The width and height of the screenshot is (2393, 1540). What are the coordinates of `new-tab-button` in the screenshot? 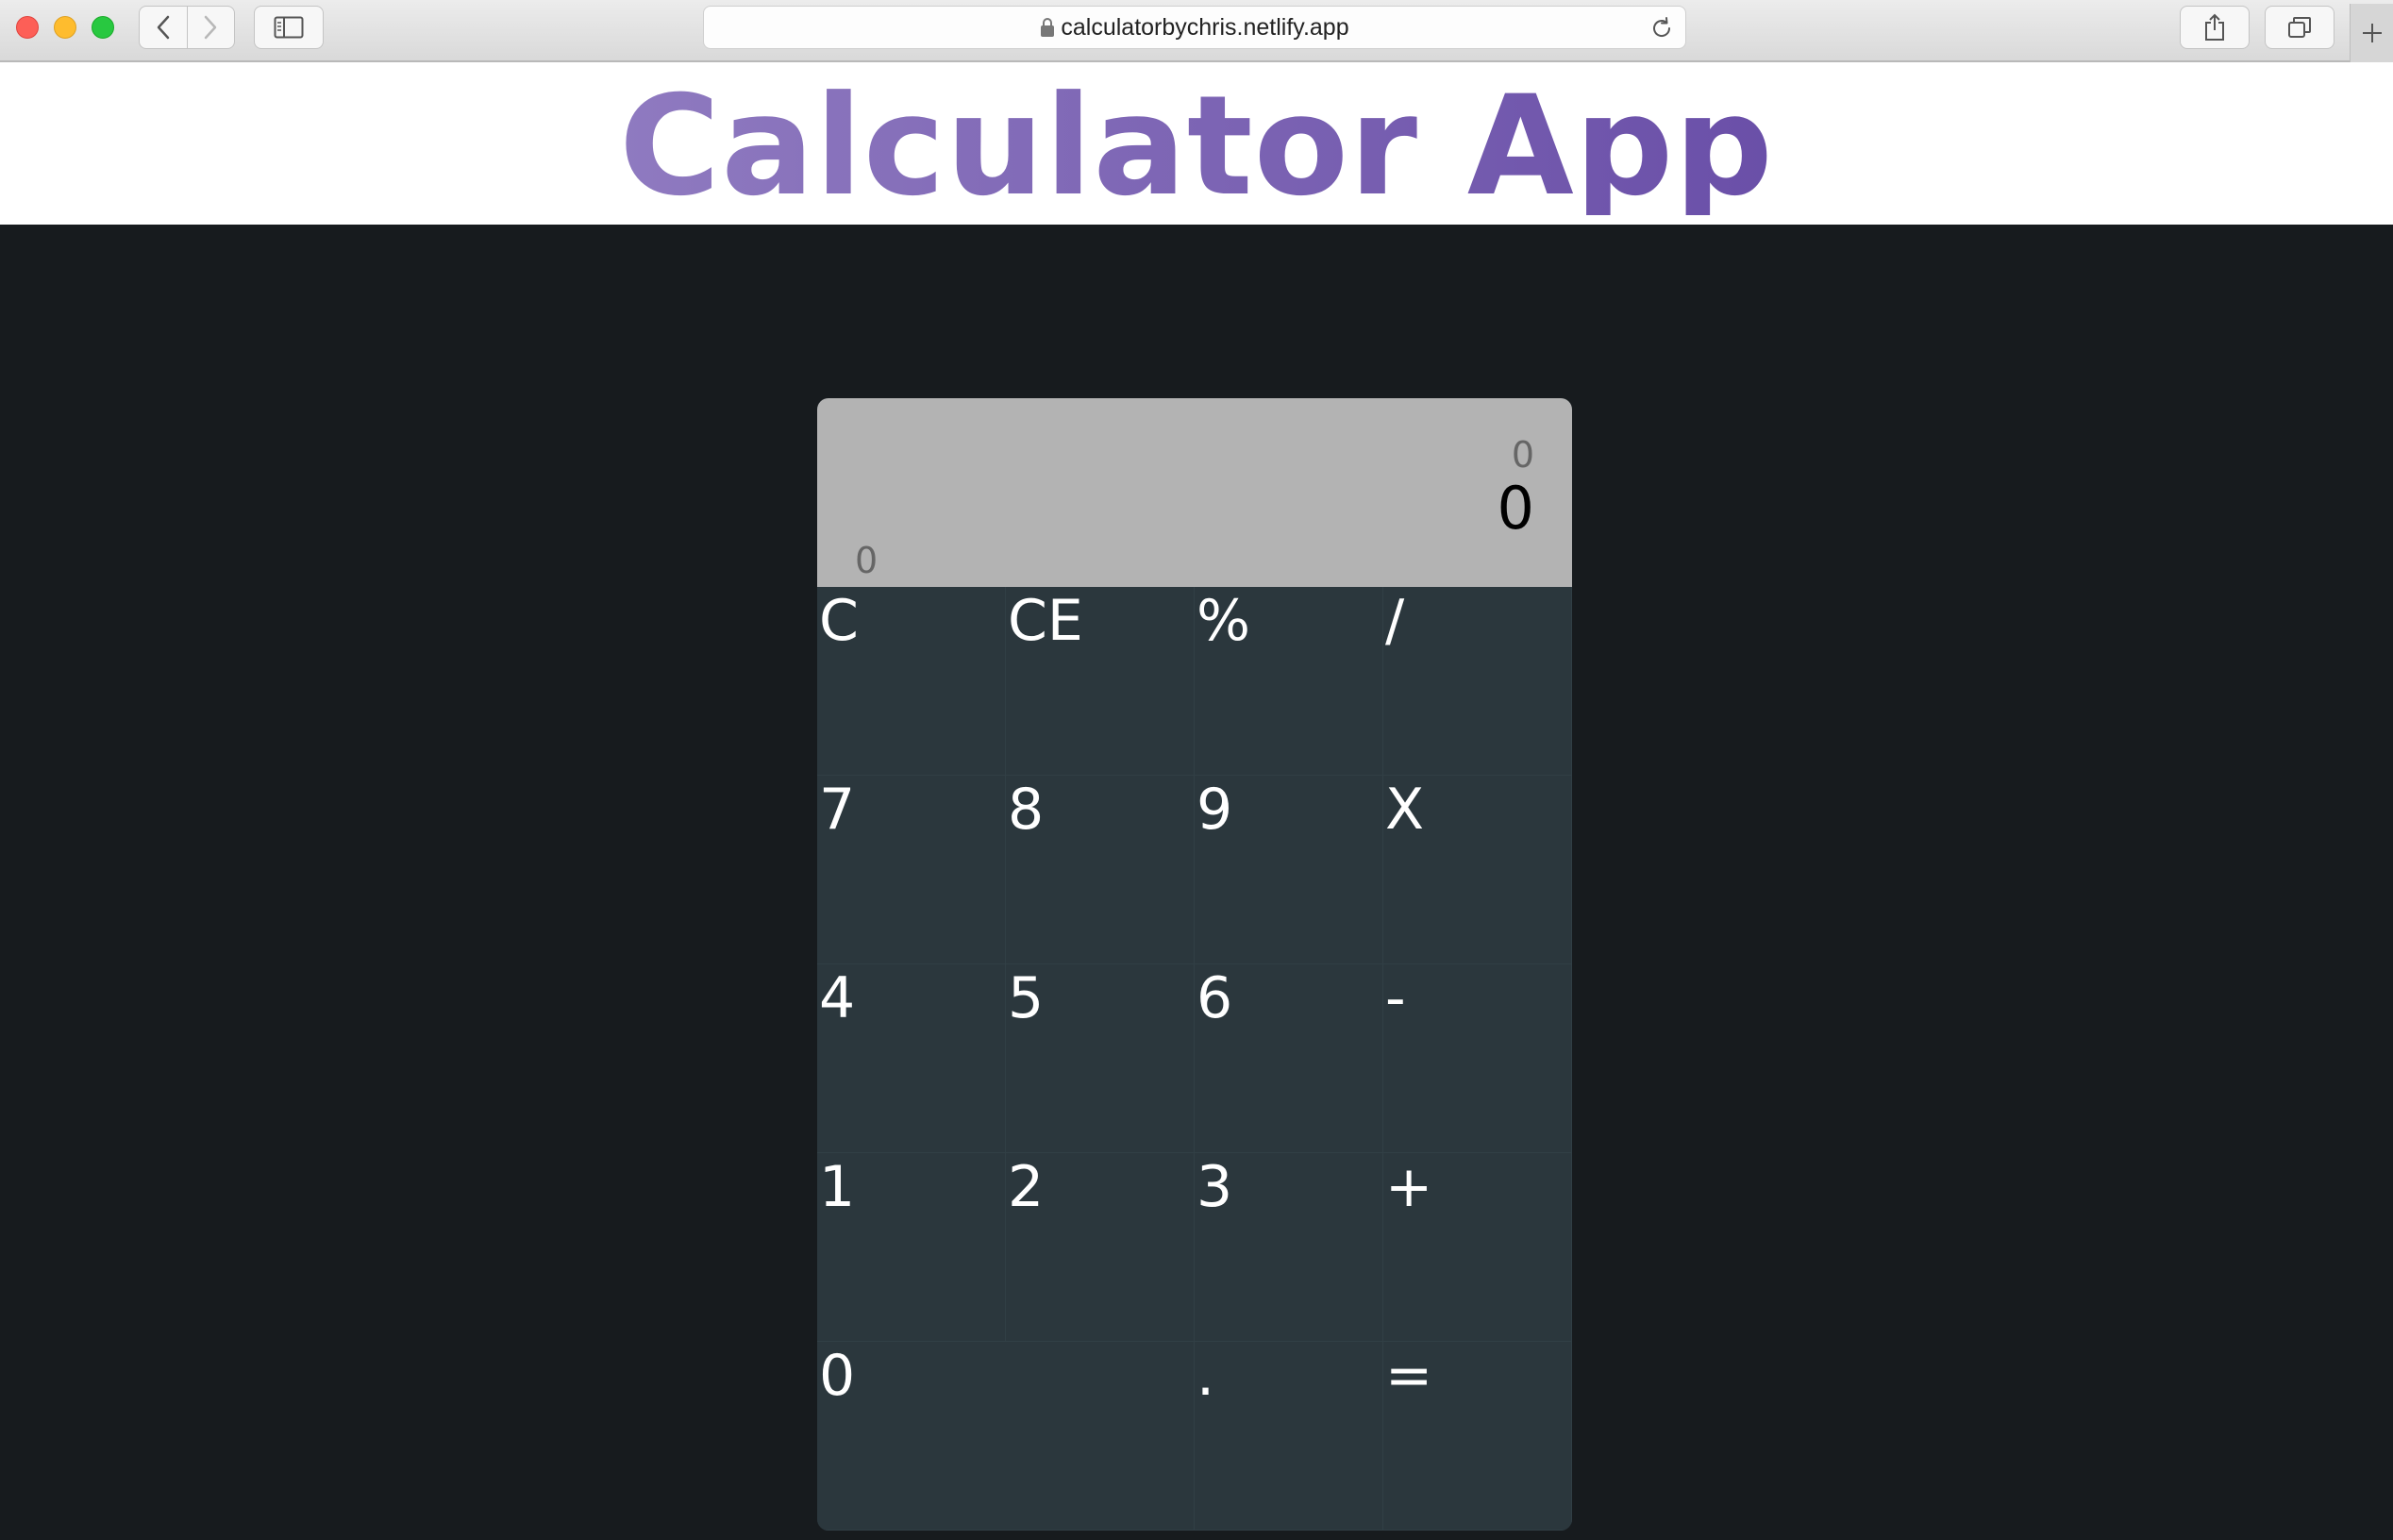 It's located at (2371, 33).